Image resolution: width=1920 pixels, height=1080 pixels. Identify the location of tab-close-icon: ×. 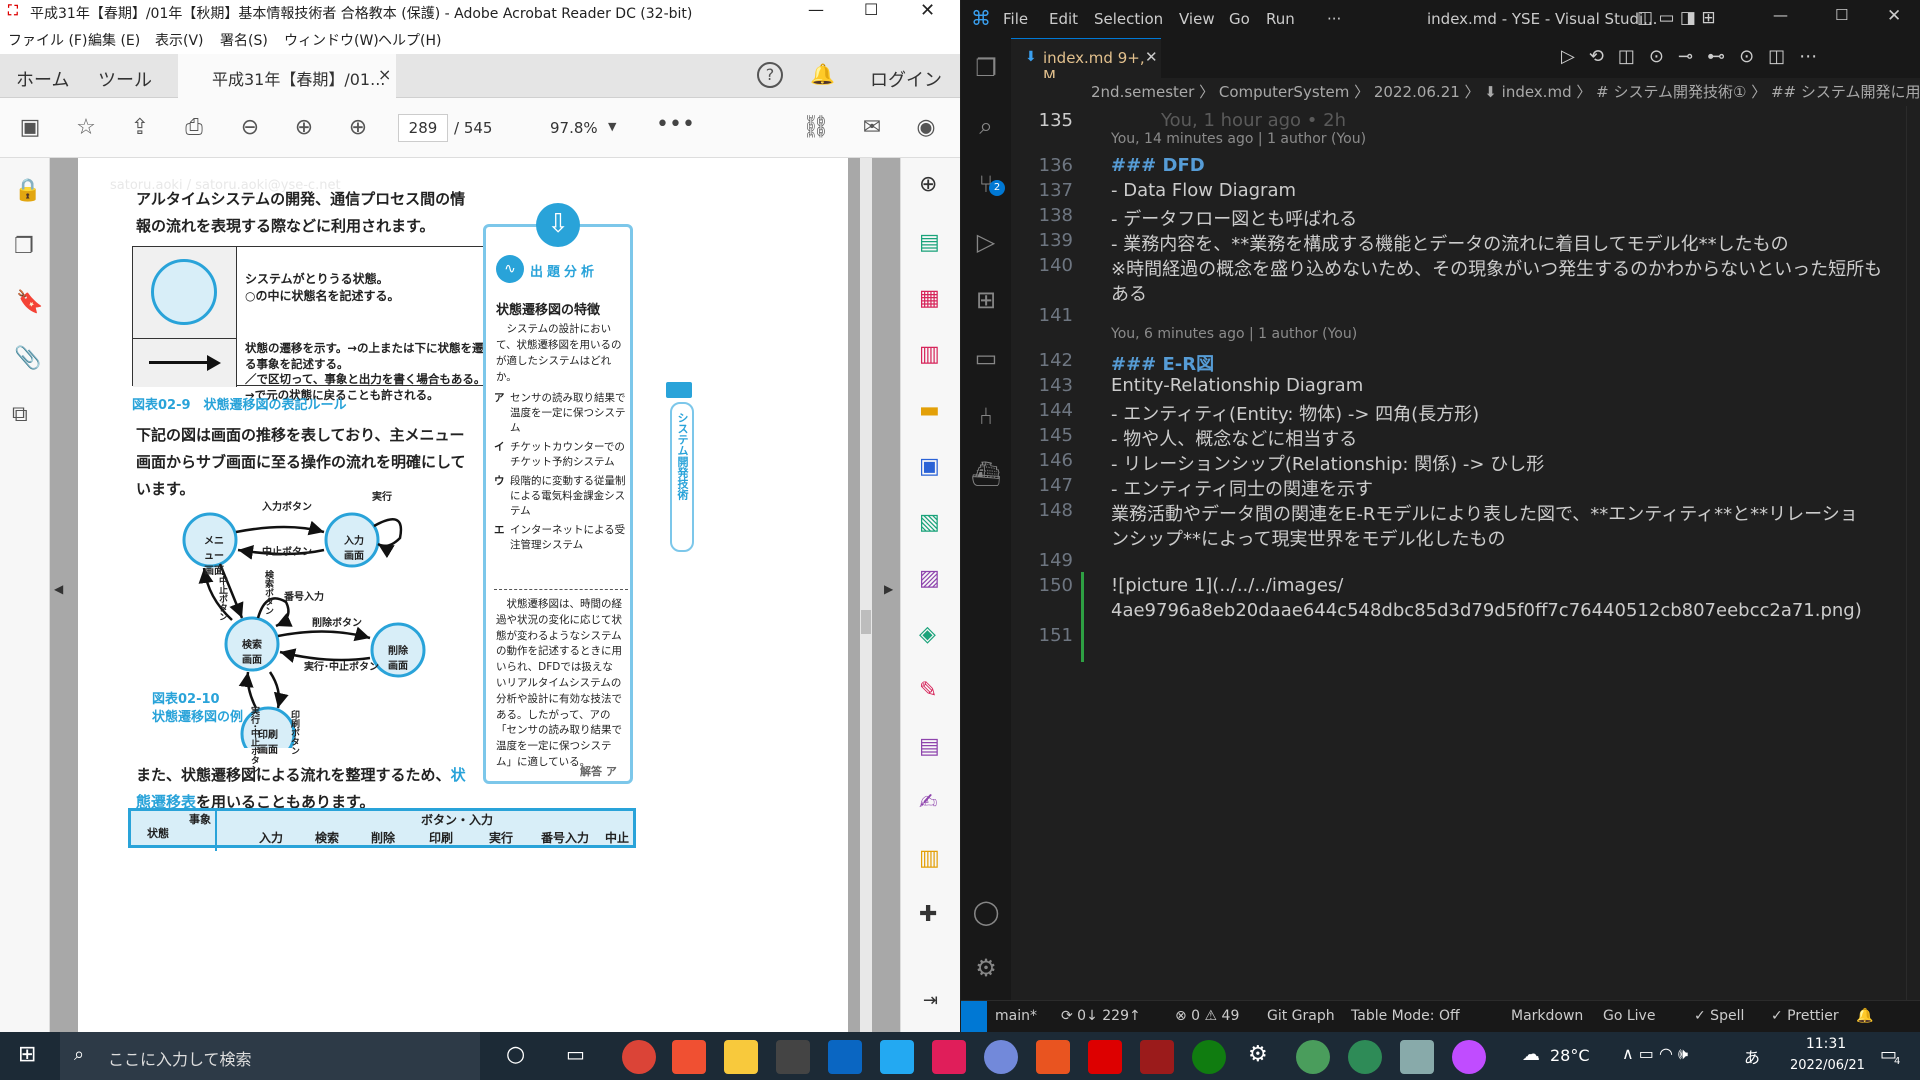
(384, 74).